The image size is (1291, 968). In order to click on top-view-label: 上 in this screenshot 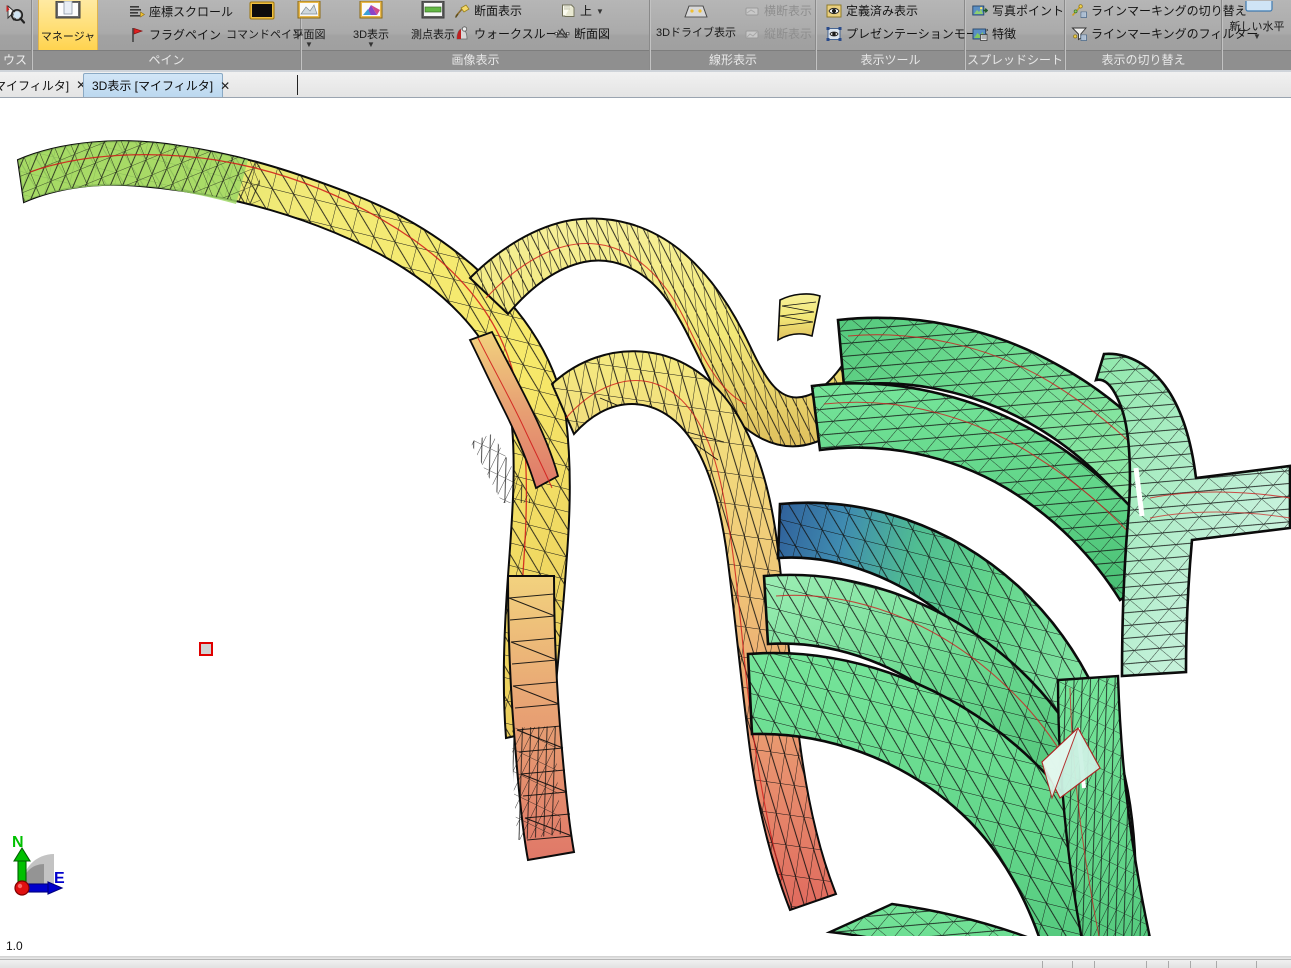, I will do `click(586, 10)`.